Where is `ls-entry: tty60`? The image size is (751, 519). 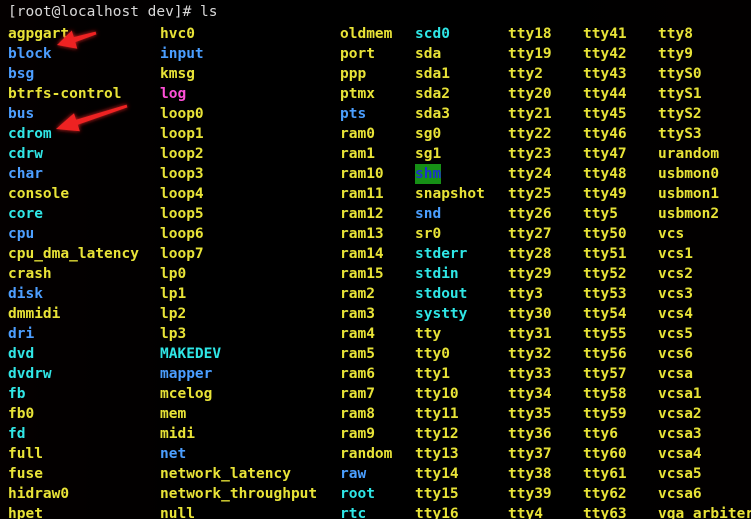 ls-entry: tty60 is located at coordinates (605, 454).